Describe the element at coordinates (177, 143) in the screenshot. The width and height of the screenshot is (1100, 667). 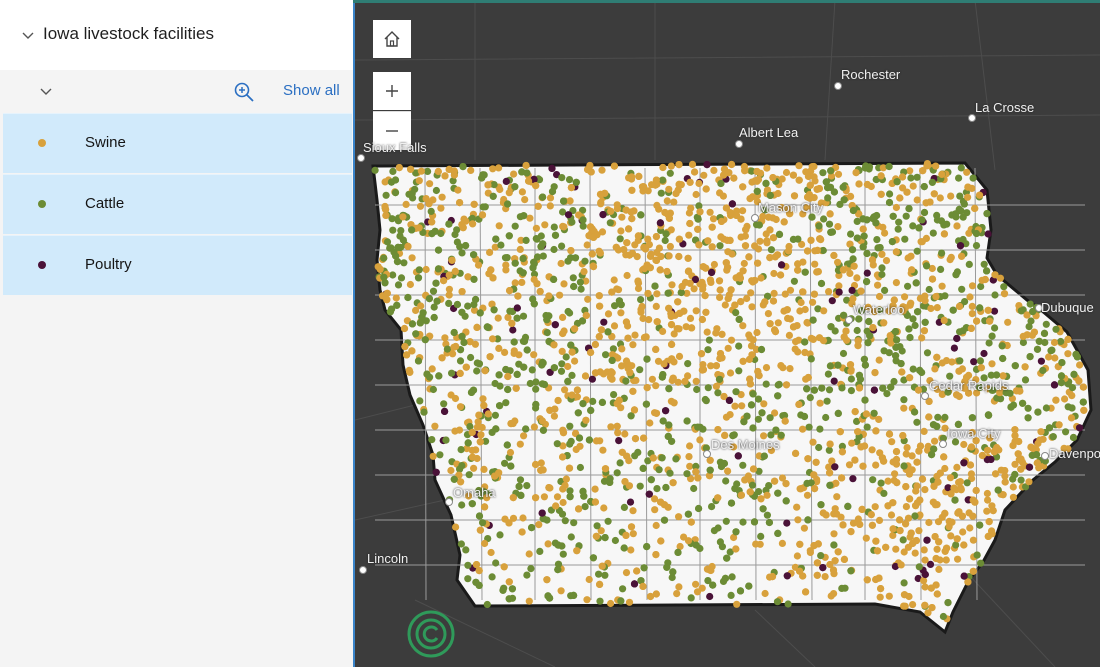
I see `legend-item-swine: Swine` at that location.